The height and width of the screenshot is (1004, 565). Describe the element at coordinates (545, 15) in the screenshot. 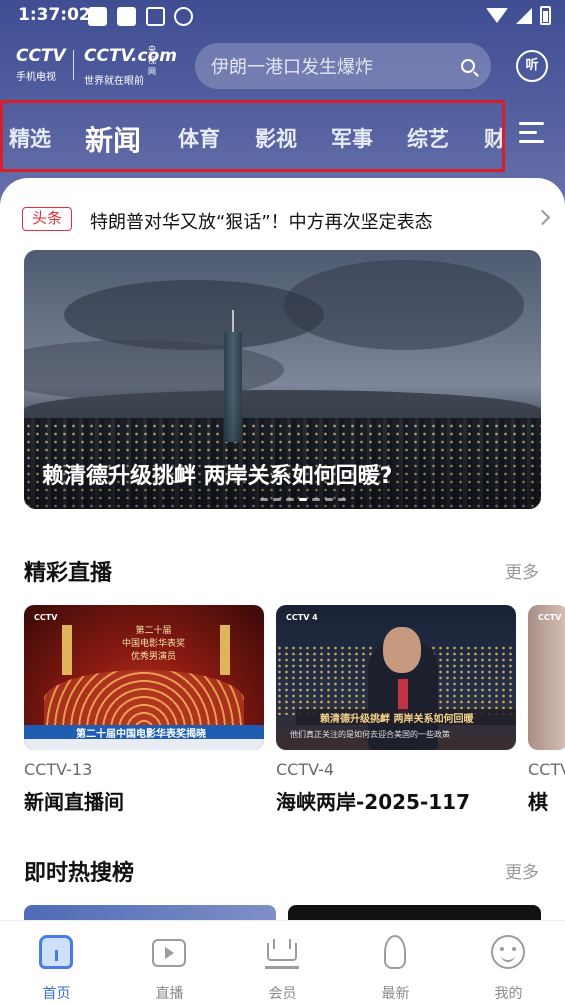

I see `battery-icon` at that location.